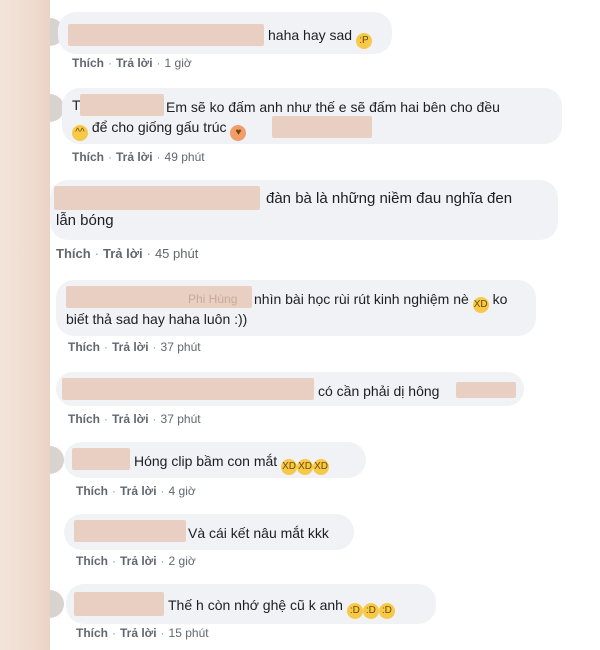 The height and width of the screenshot is (650, 600). Describe the element at coordinates (185, 157) in the screenshot. I see `timestamp: 49 phút` at that location.